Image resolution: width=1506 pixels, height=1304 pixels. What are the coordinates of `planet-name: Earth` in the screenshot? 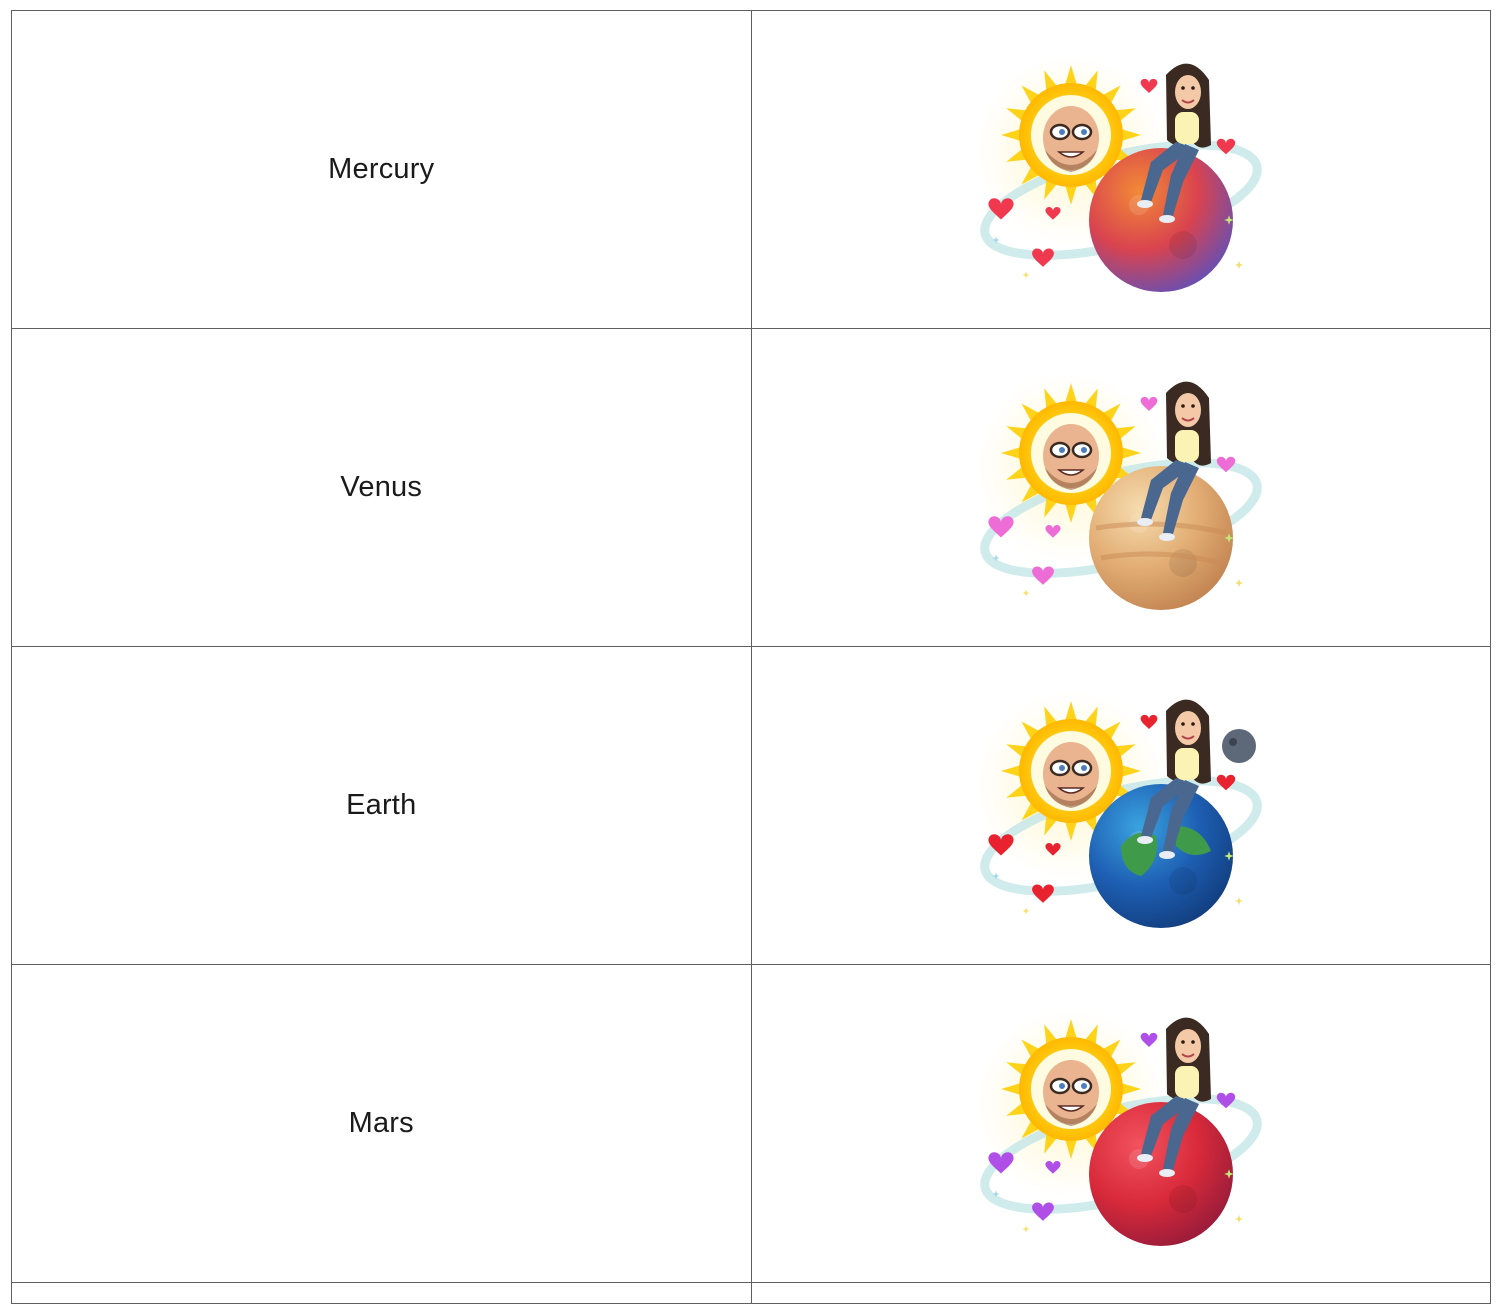 It's located at (381, 805).